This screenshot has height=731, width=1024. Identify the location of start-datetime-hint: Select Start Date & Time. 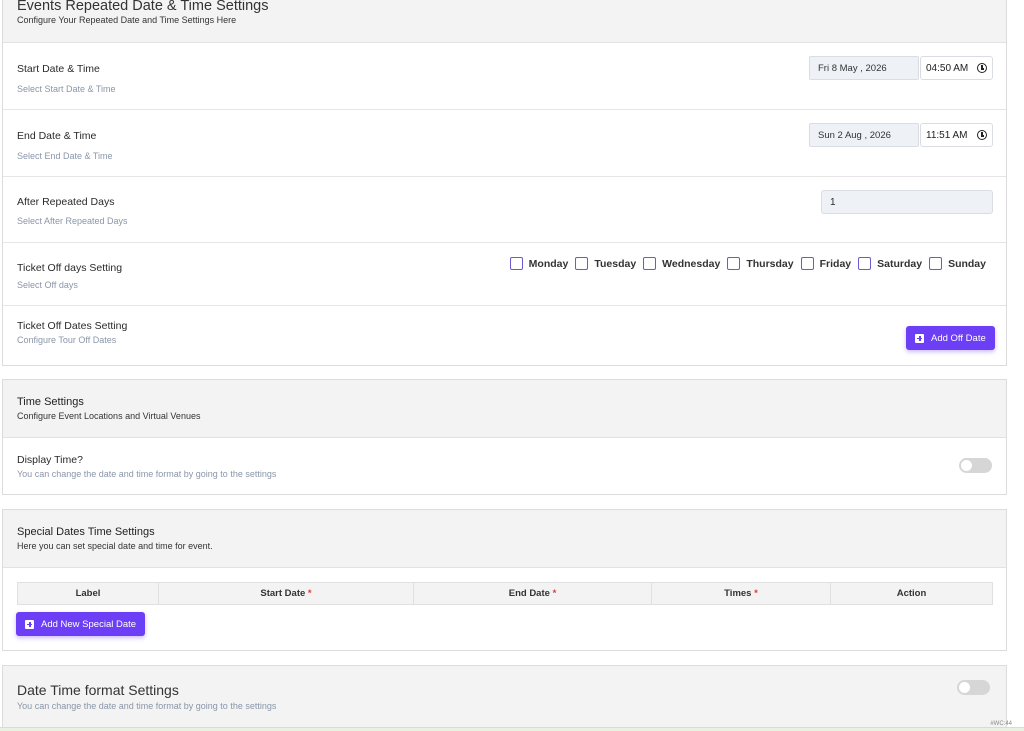
(66, 89).